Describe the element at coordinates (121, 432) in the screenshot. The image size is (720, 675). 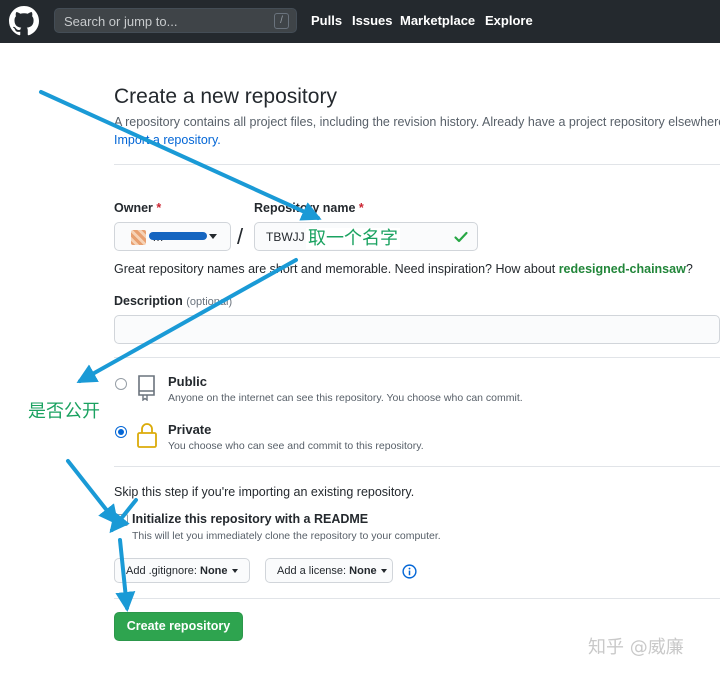
I see `private-radio` at that location.